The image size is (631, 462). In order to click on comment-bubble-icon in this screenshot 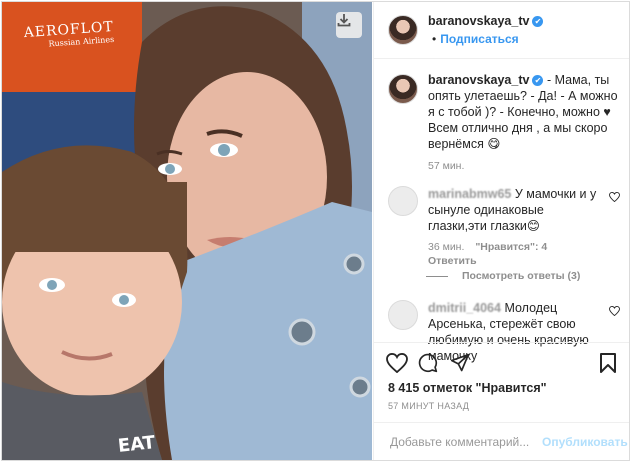, I will do `click(428, 363)`.